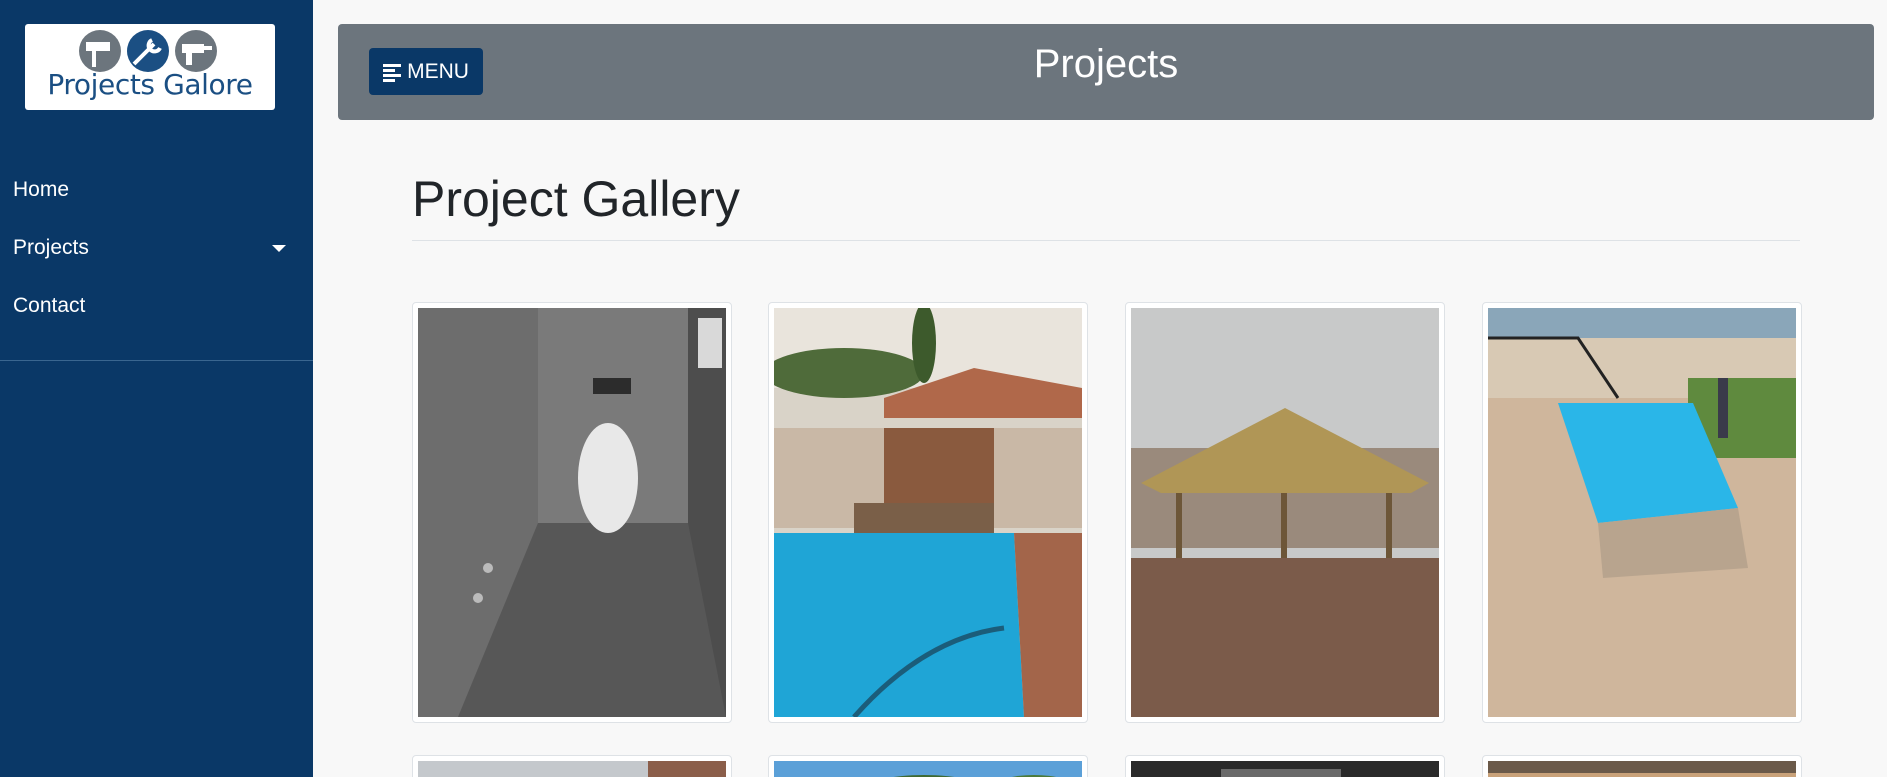  What do you see at coordinates (1106, 64) in the screenshot?
I see `page-title: Projects` at bounding box center [1106, 64].